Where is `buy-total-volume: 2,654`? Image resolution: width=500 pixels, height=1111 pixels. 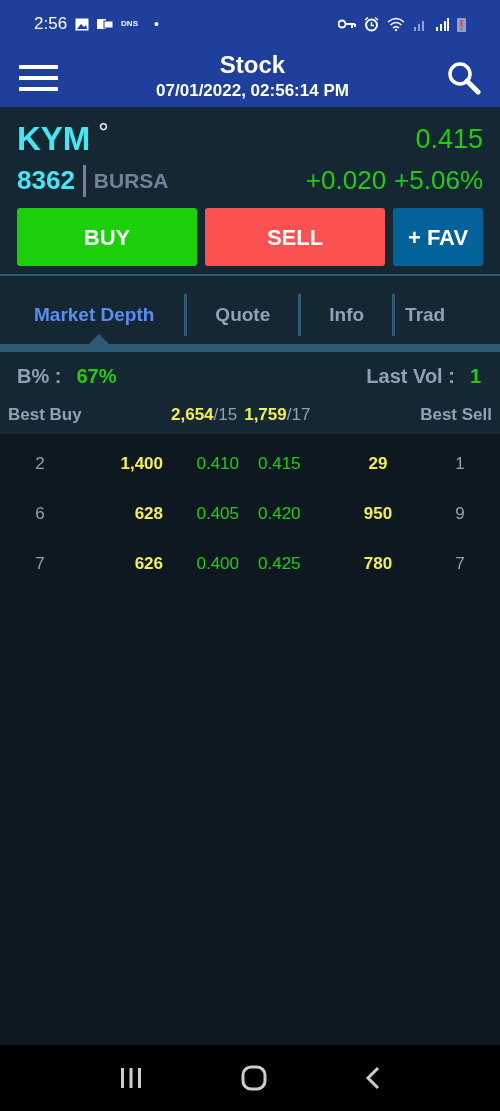 buy-total-volume: 2,654 is located at coordinates (192, 415).